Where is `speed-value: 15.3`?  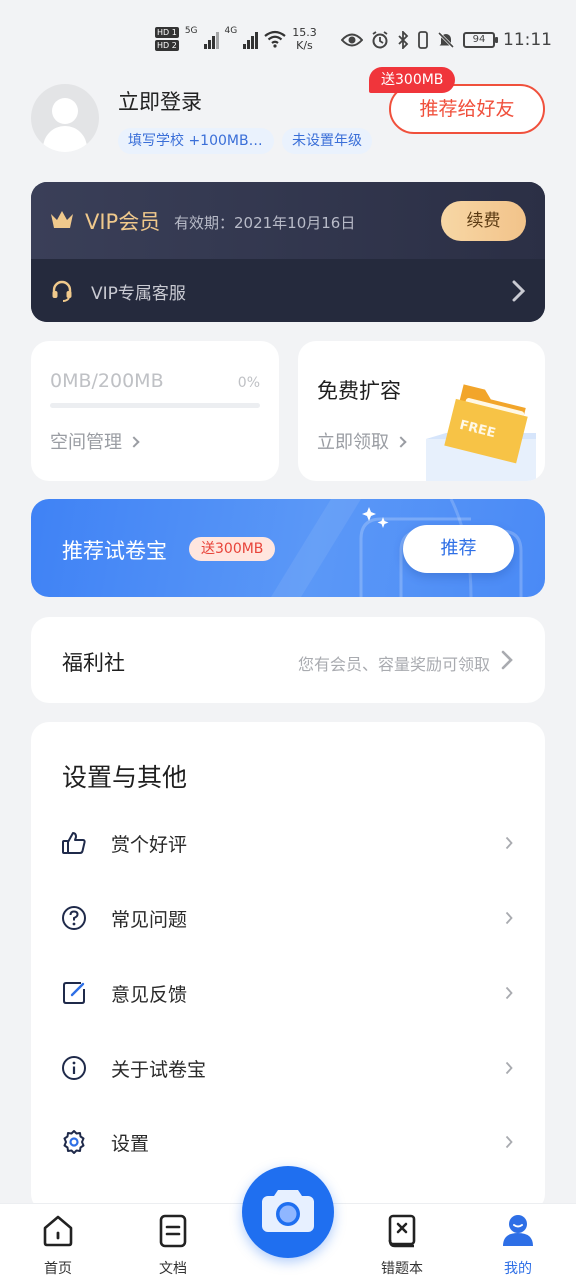 speed-value: 15.3 is located at coordinates (304, 32).